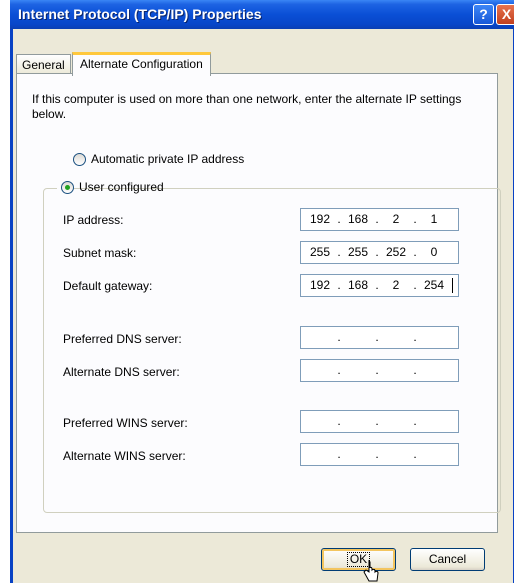  What do you see at coordinates (125, 423) in the screenshot?
I see `preferred-wins-label: Preferred WINS server:` at bounding box center [125, 423].